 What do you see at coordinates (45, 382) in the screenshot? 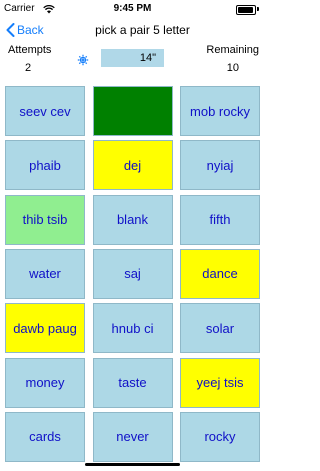
I see `card-16: money` at bounding box center [45, 382].